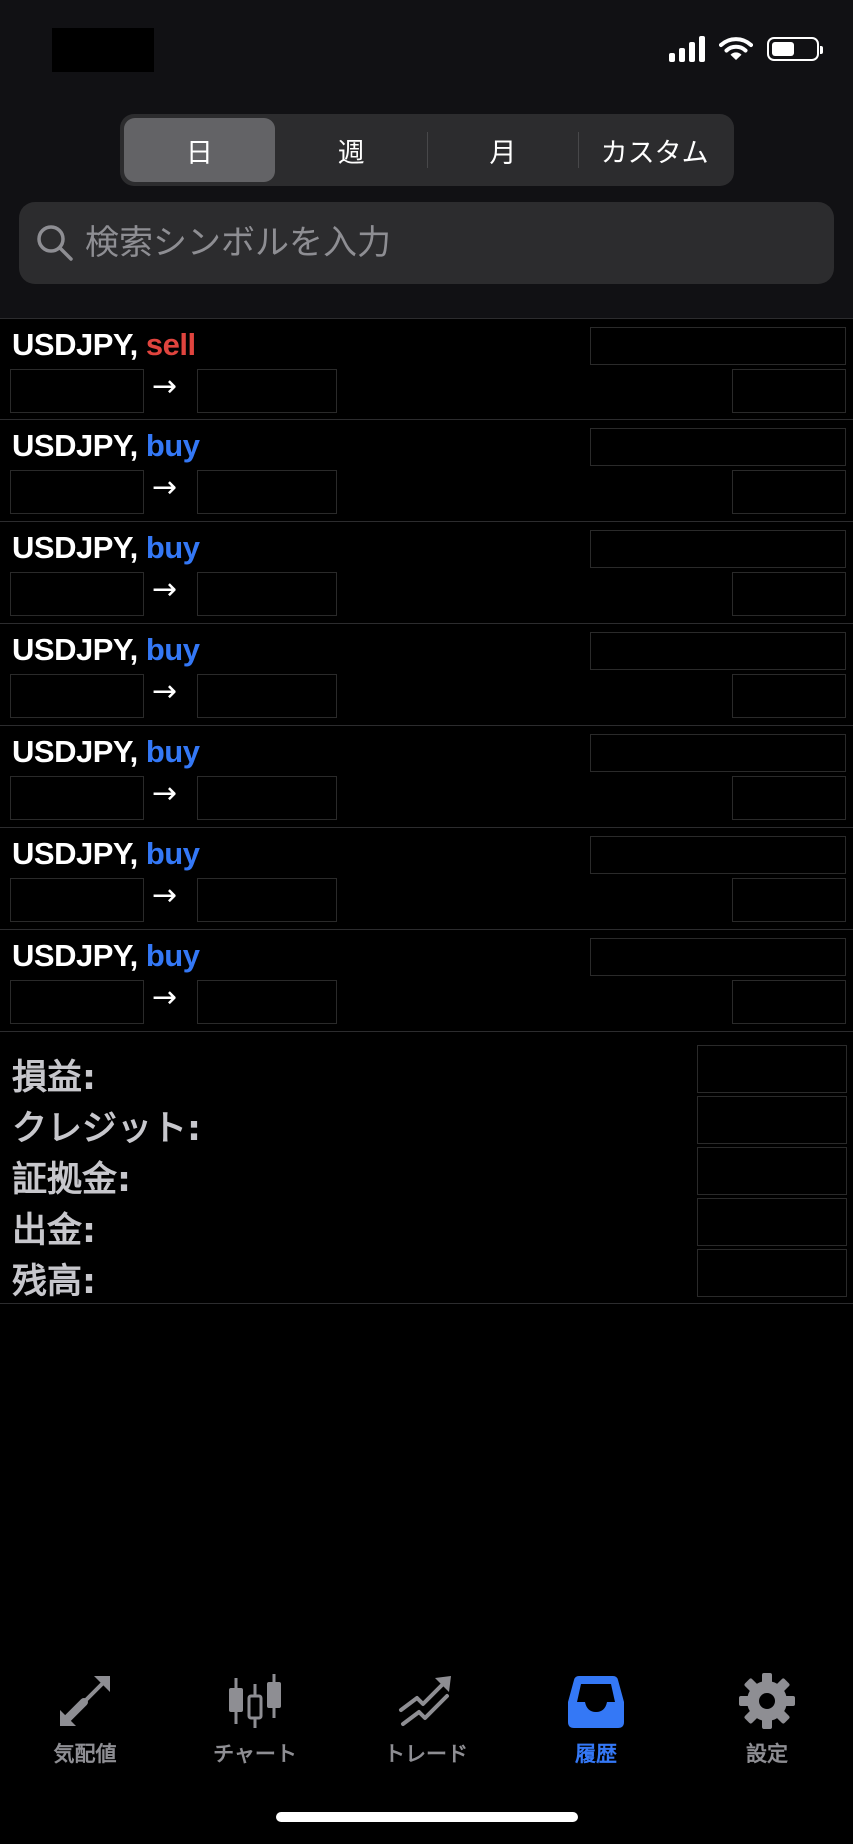  Describe the element at coordinates (654, 150) in the screenshot. I see `segment-custom: カスタム` at that location.